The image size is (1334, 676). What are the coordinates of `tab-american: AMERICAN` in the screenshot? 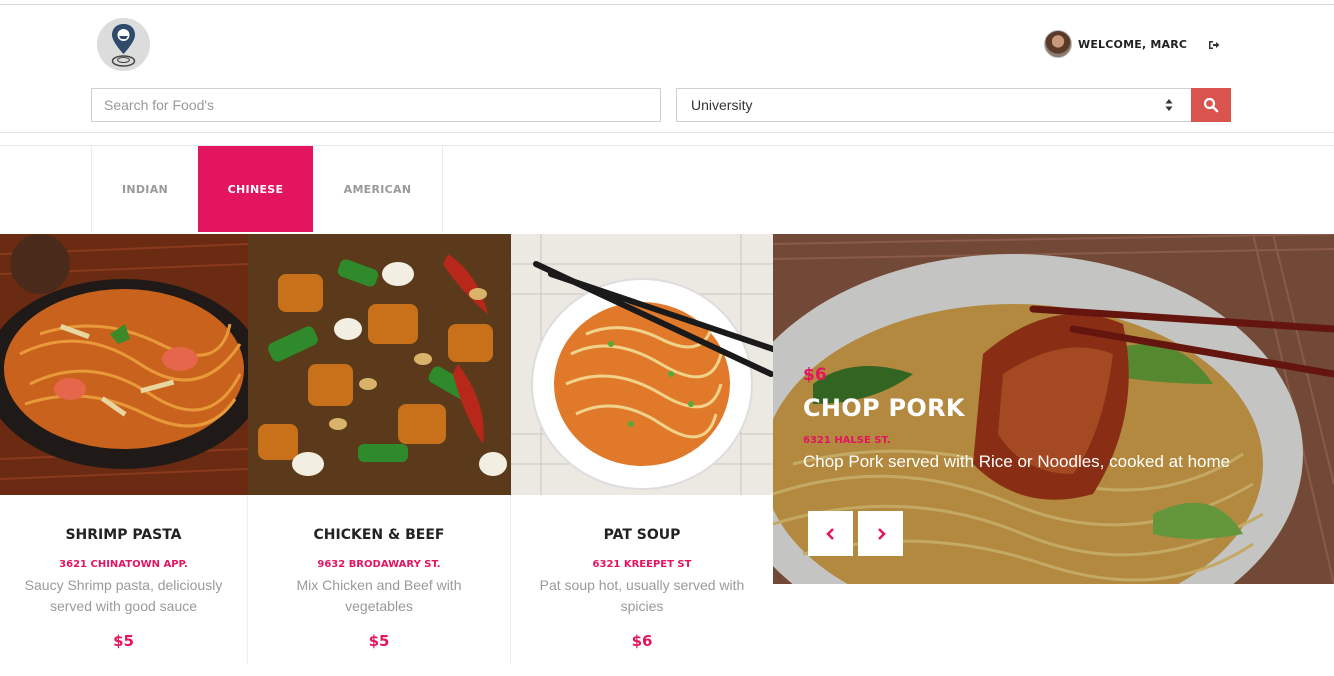 It's located at (378, 189).